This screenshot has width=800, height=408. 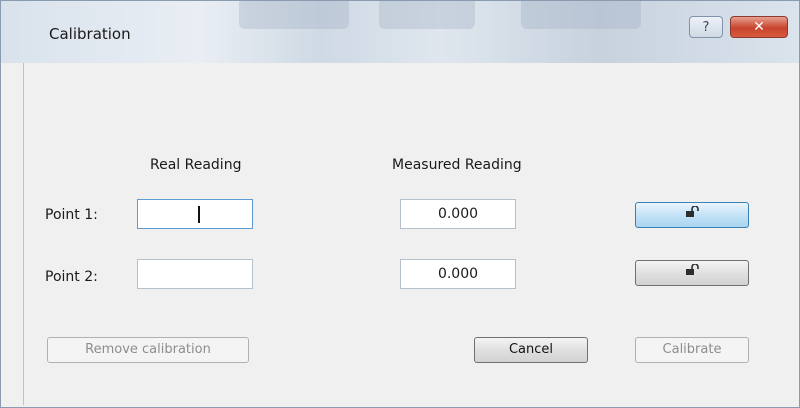 I want to click on point-1-label: Point 1:, so click(x=71, y=215).